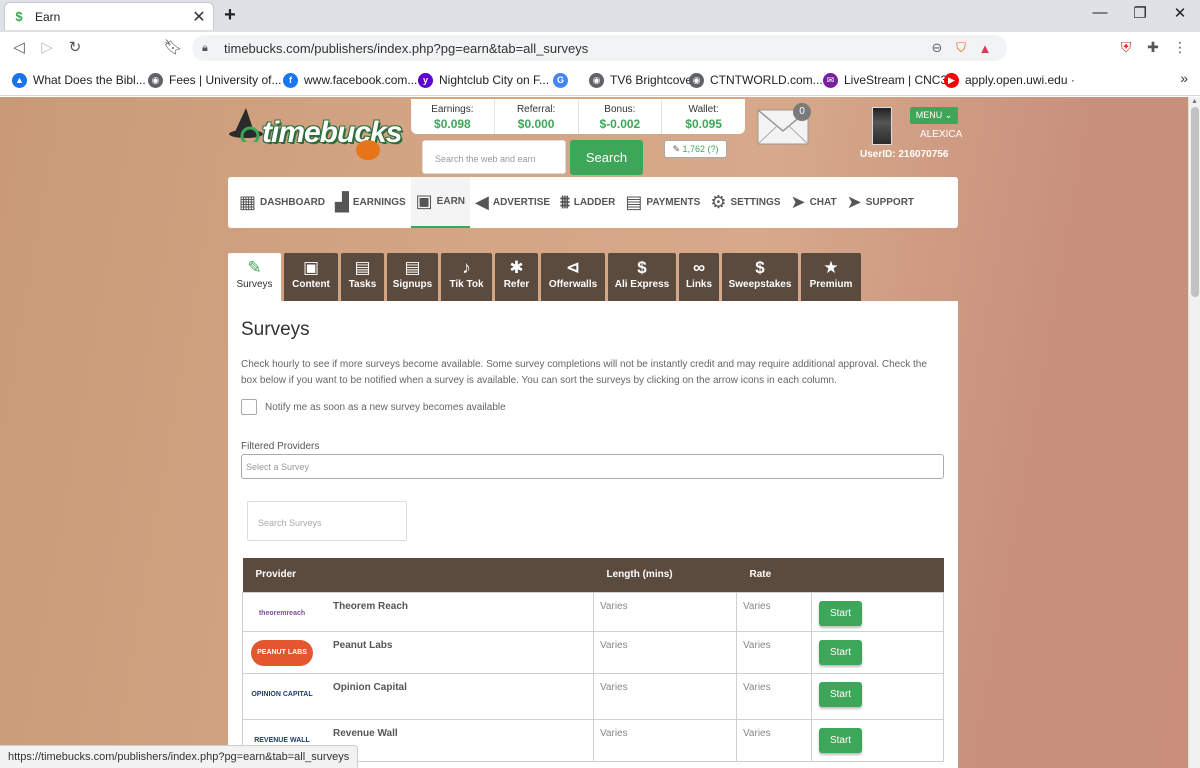  I want to click on tab-ali-express: $ Ali Express, so click(642, 277).